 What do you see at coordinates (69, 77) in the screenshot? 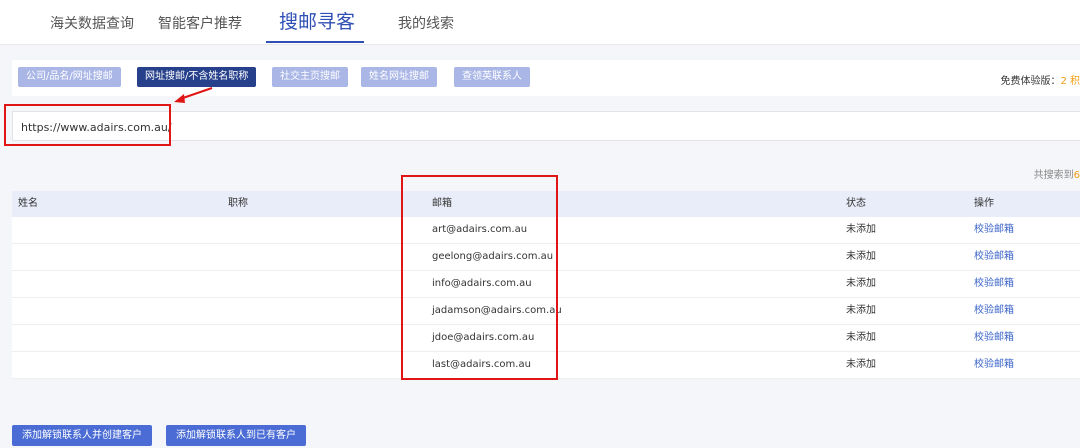
I see `mode-company-search: 公司/品名/网址搜邮` at bounding box center [69, 77].